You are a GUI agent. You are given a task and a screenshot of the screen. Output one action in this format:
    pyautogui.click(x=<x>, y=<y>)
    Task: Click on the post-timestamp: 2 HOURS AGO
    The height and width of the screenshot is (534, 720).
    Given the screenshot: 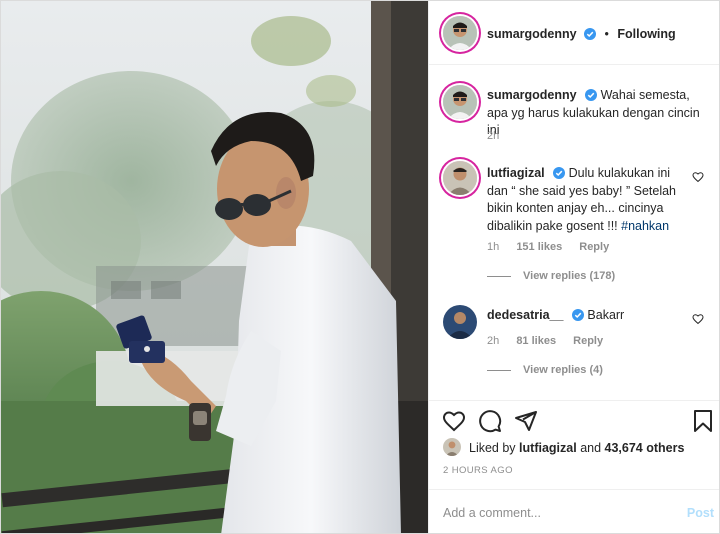 What is the action you would take?
    pyautogui.click(x=478, y=470)
    